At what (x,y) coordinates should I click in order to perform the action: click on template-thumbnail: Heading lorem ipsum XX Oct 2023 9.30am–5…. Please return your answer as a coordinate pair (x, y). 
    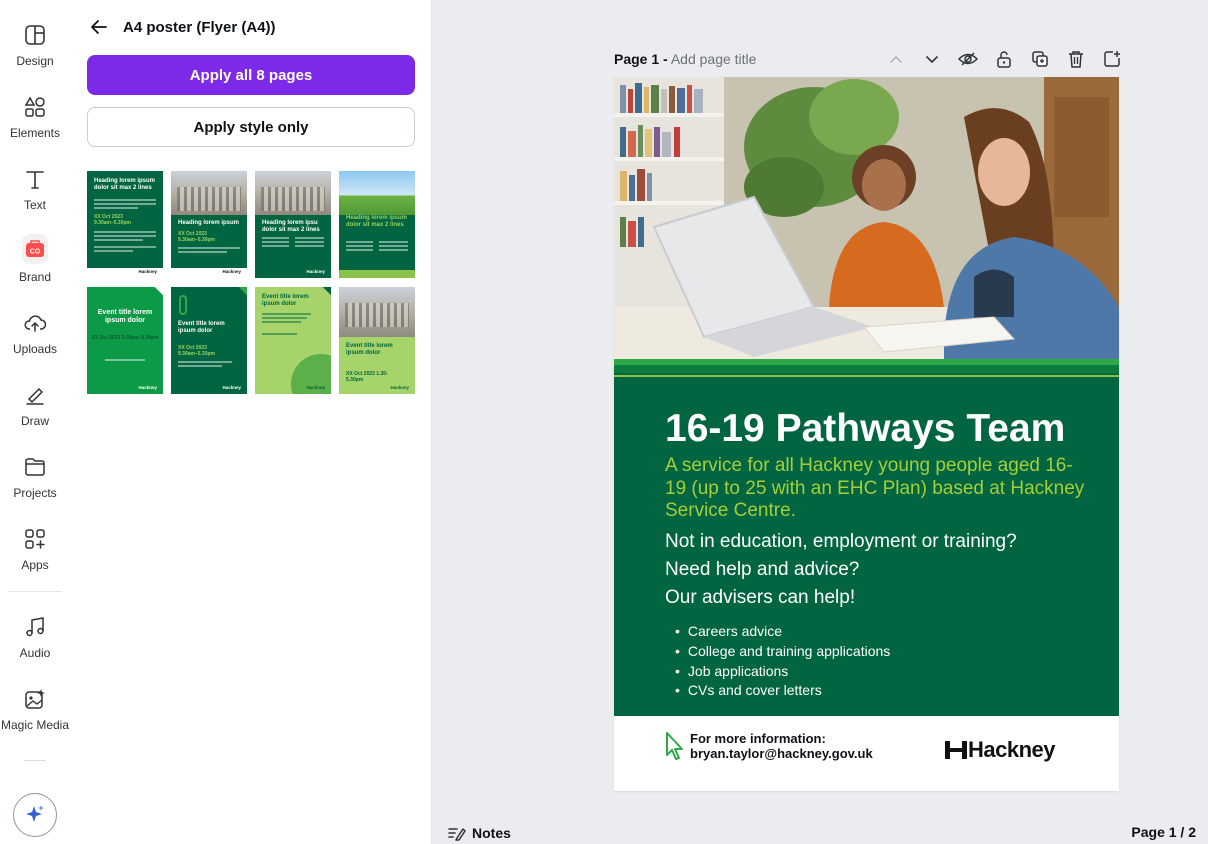
    Looking at the image, I should click on (209, 224).